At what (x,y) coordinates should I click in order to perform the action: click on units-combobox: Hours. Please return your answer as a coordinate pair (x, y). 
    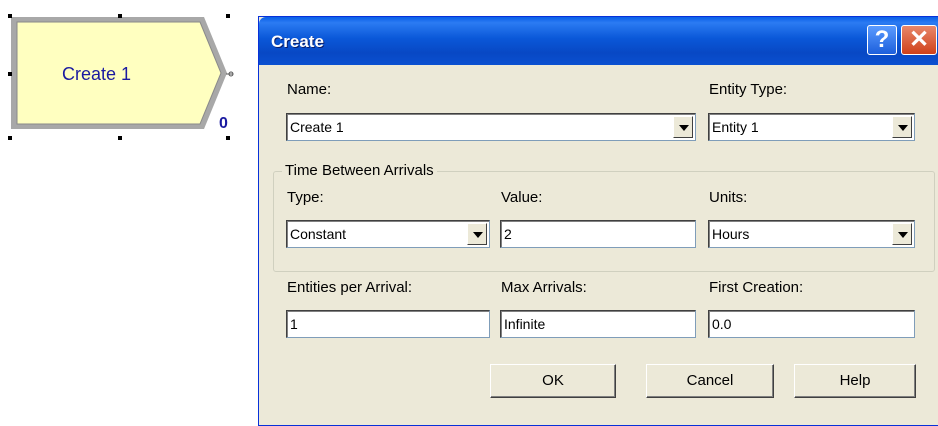
    Looking at the image, I should click on (811, 234).